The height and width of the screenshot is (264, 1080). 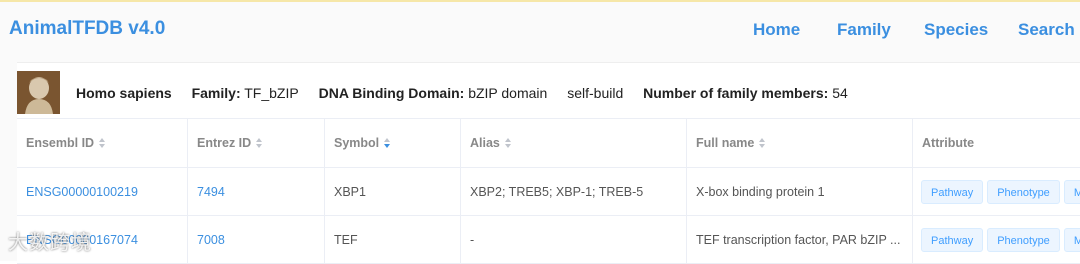 What do you see at coordinates (864, 30) in the screenshot?
I see `nav-family: Family` at bounding box center [864, 30].